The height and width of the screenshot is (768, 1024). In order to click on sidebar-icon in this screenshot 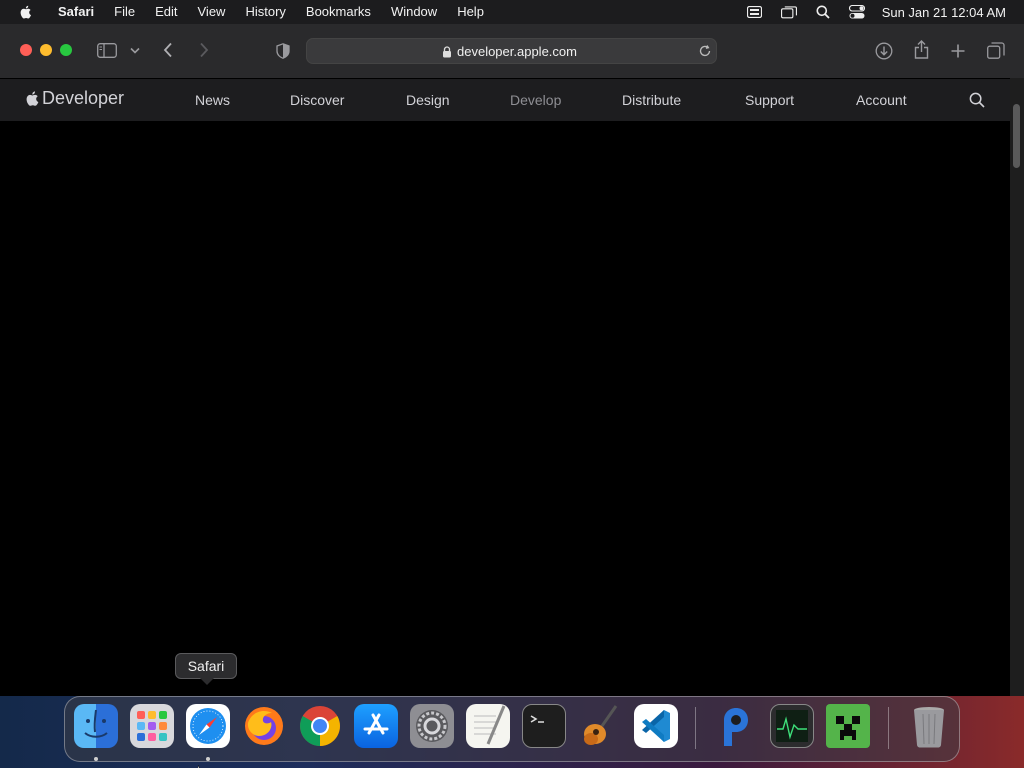, I will do `click(107, 50)`.